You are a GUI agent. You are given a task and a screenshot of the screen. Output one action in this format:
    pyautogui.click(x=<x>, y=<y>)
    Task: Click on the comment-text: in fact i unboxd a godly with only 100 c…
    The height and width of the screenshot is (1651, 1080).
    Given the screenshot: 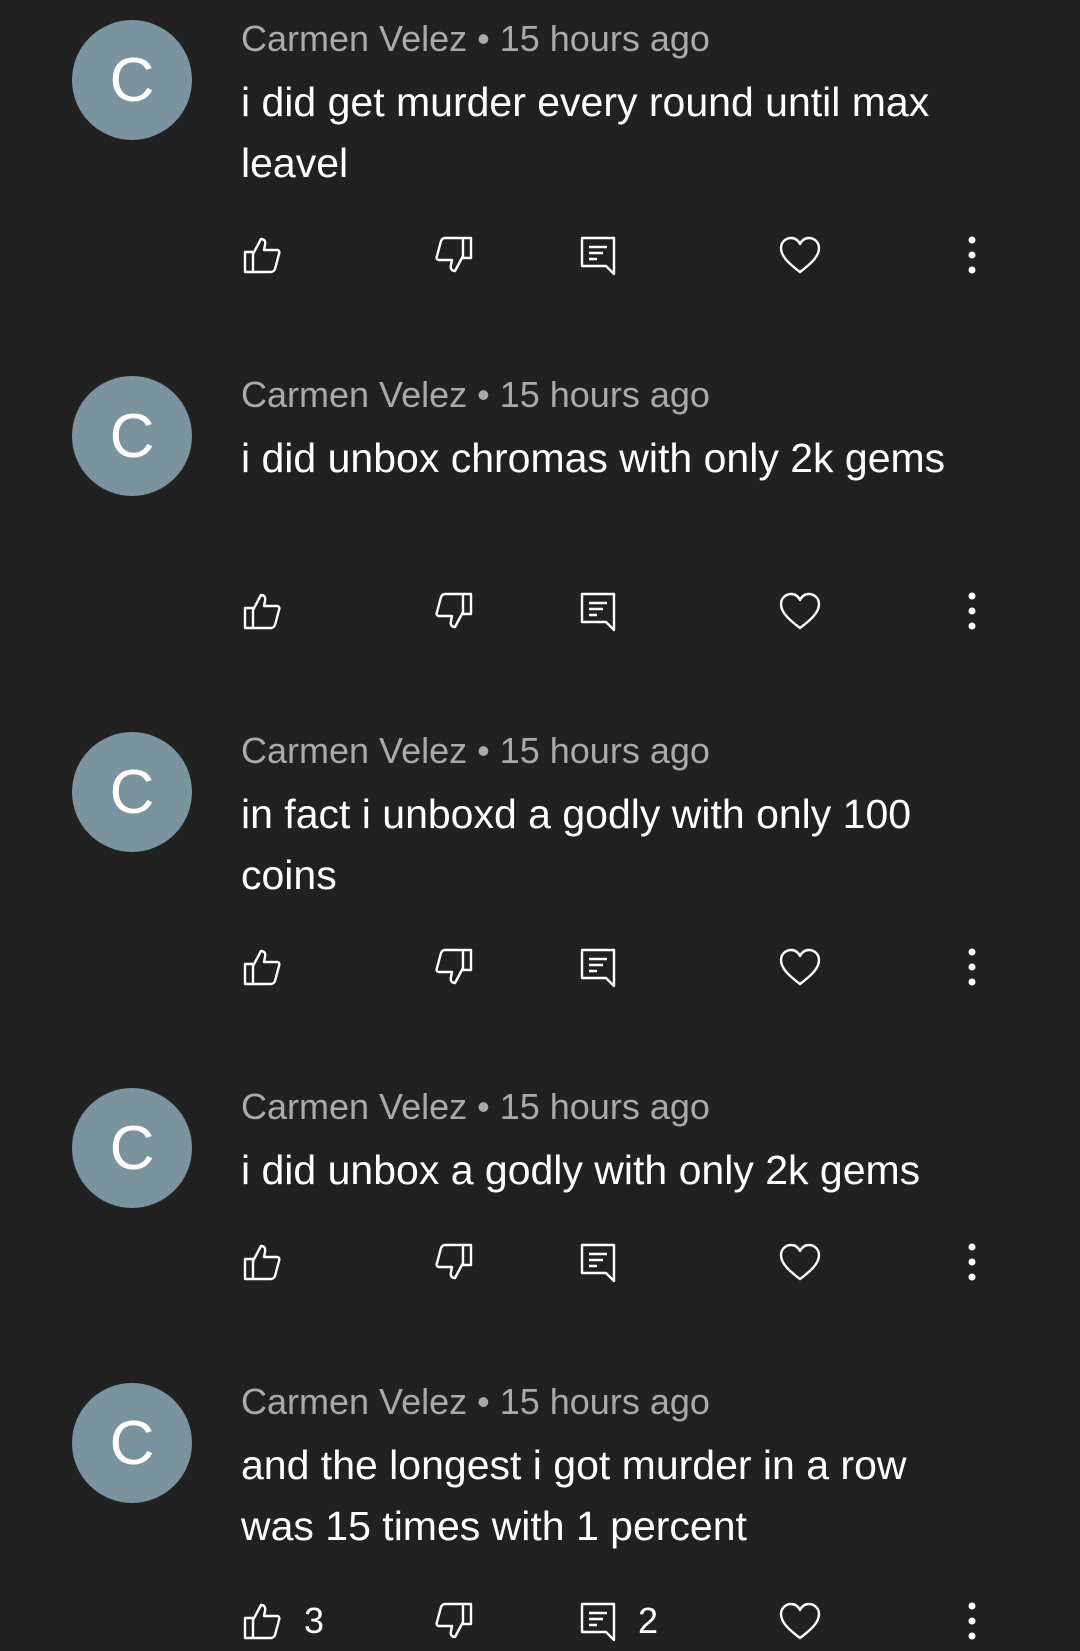 What is the action you would take?
    pyautogui.click(x=576, y=844)
    